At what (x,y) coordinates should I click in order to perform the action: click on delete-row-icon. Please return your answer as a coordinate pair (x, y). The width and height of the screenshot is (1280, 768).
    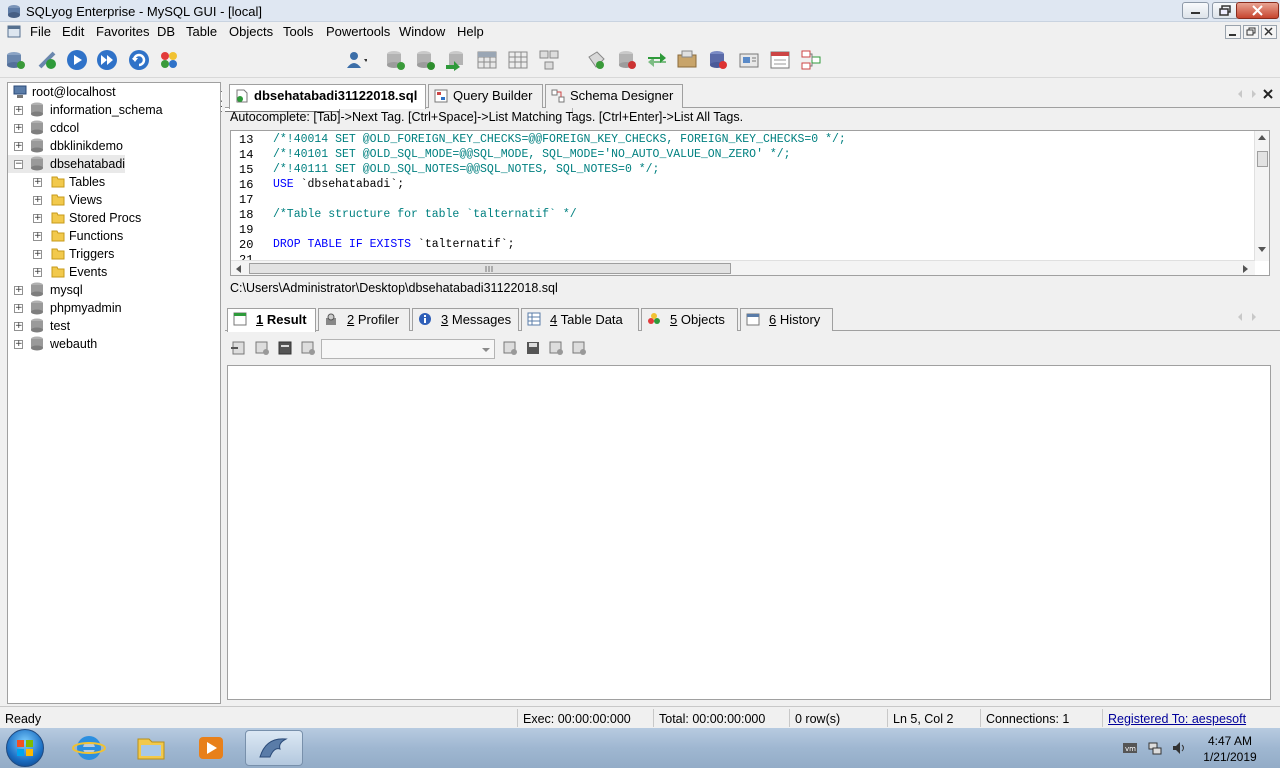
    Looking at the image, I should click on (556, 348).